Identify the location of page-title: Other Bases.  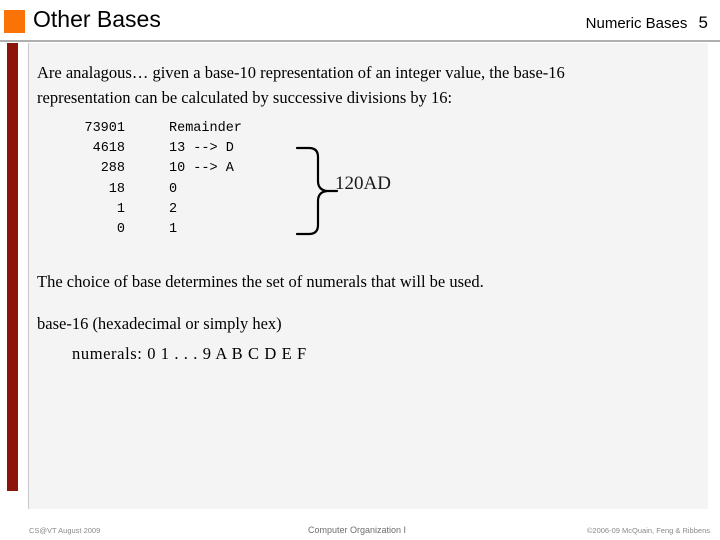
(97, 19).